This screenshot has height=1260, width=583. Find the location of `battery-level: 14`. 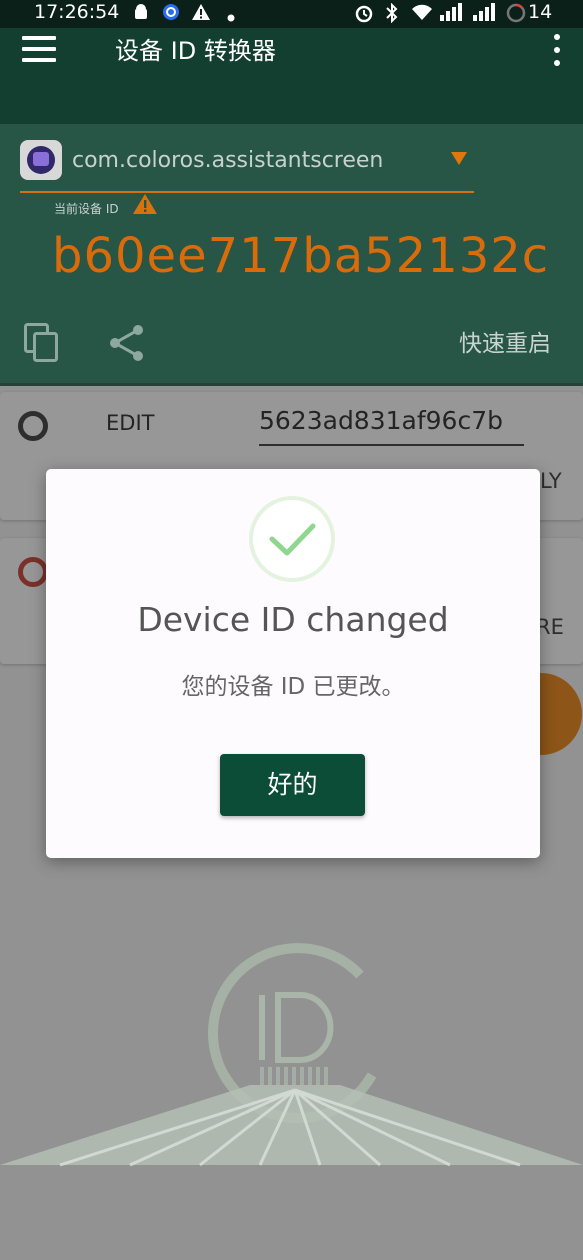

battery-level: 14 is located at coordinates (540, 12).